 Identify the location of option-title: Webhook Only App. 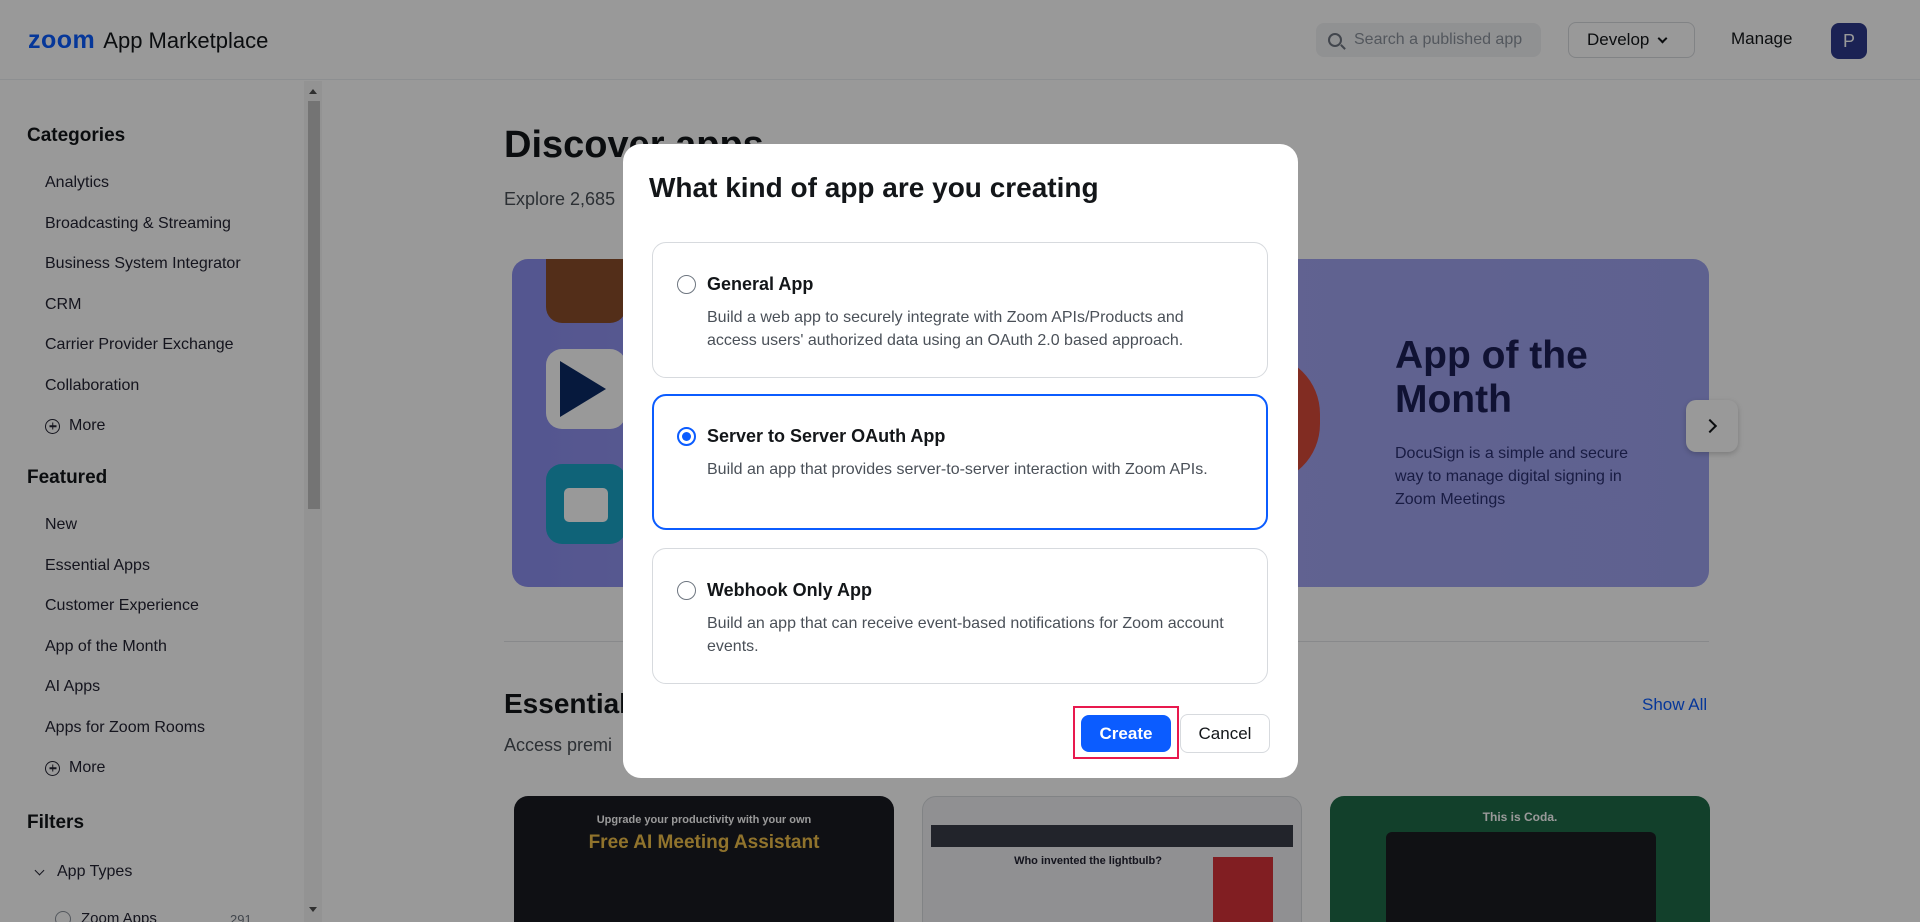
(789, 590).